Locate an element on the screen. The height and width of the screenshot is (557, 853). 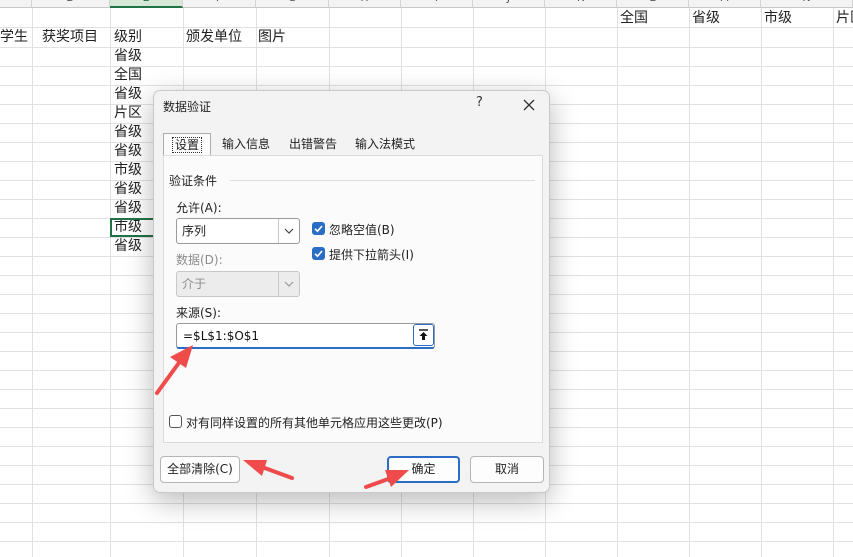
annotation-arrow-source is located at coordinates (174, 370).